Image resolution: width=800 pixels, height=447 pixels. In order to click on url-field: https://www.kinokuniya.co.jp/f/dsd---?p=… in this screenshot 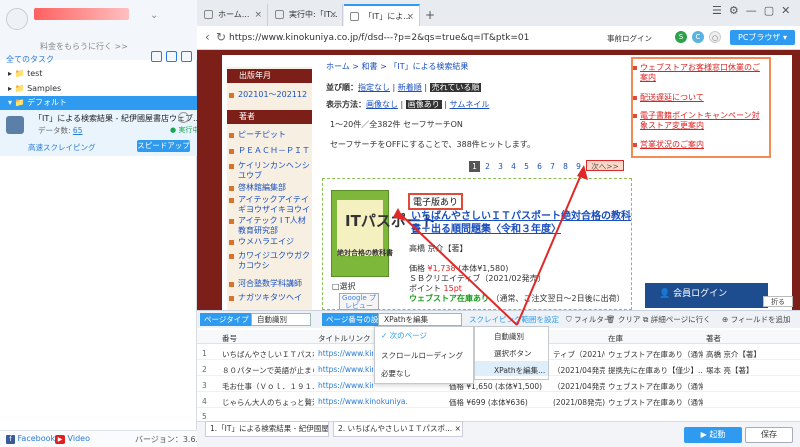, I will do `click(379, 38)`.